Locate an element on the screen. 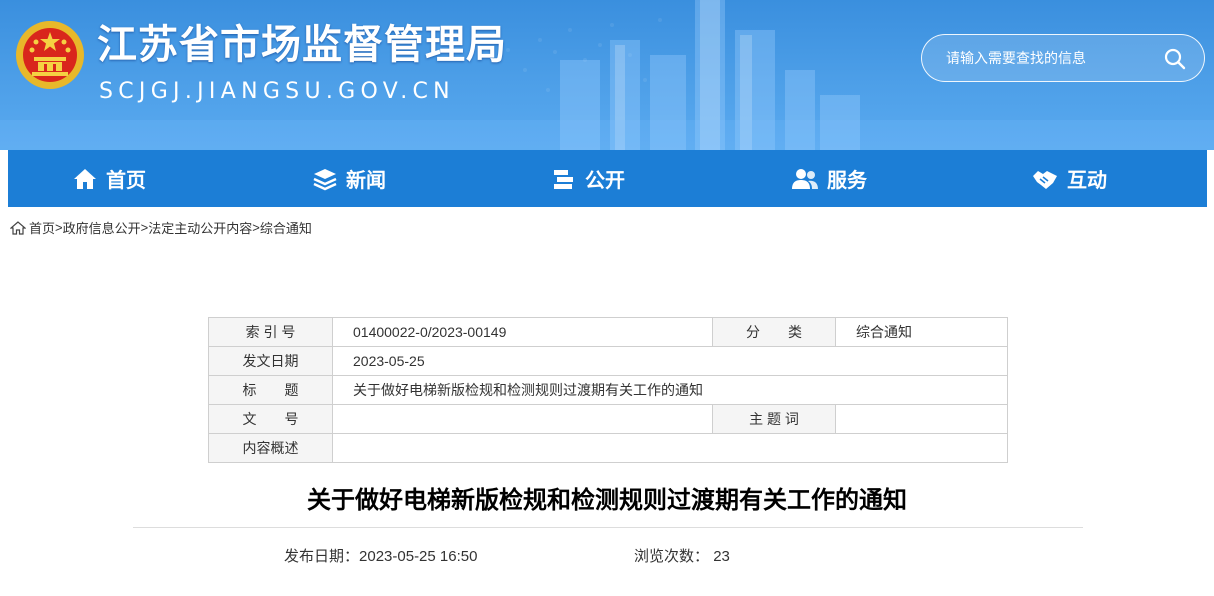 This screenshot has height=596, width=1214. breadcrumb-home: 首页 is located at coordinates (42, 227).